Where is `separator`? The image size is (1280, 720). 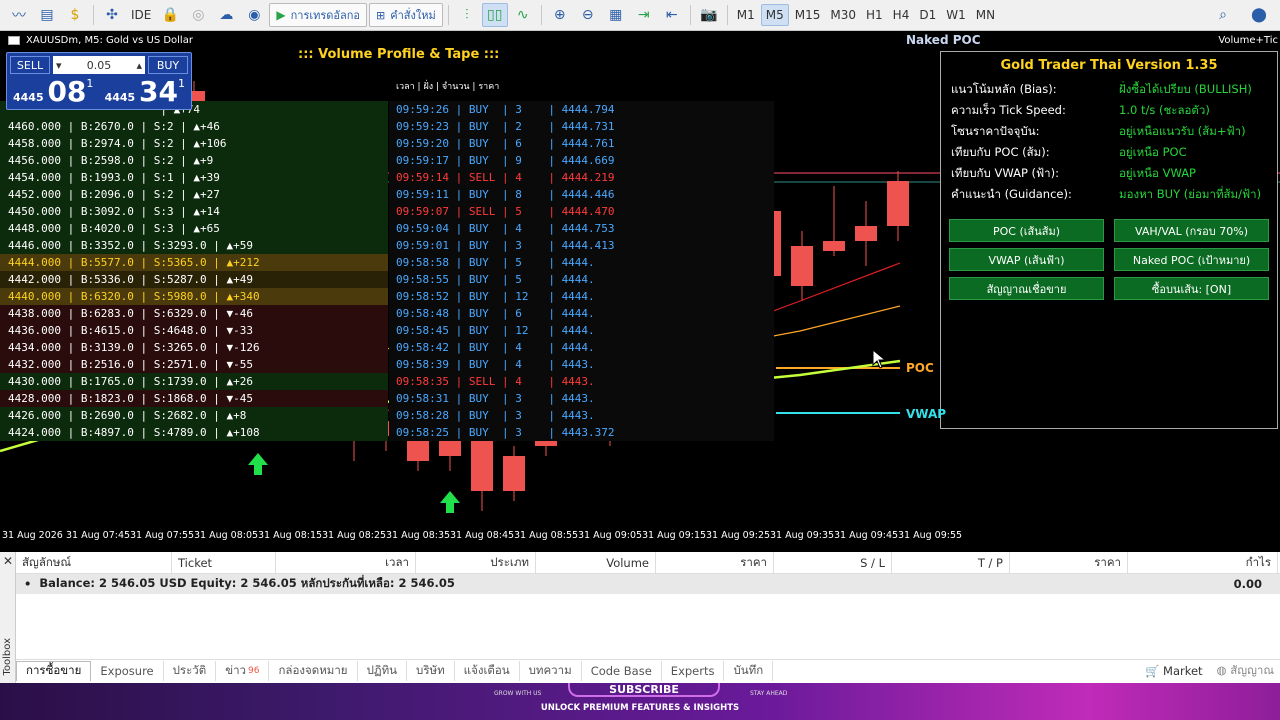
separator is located at coordinates (541, 15).